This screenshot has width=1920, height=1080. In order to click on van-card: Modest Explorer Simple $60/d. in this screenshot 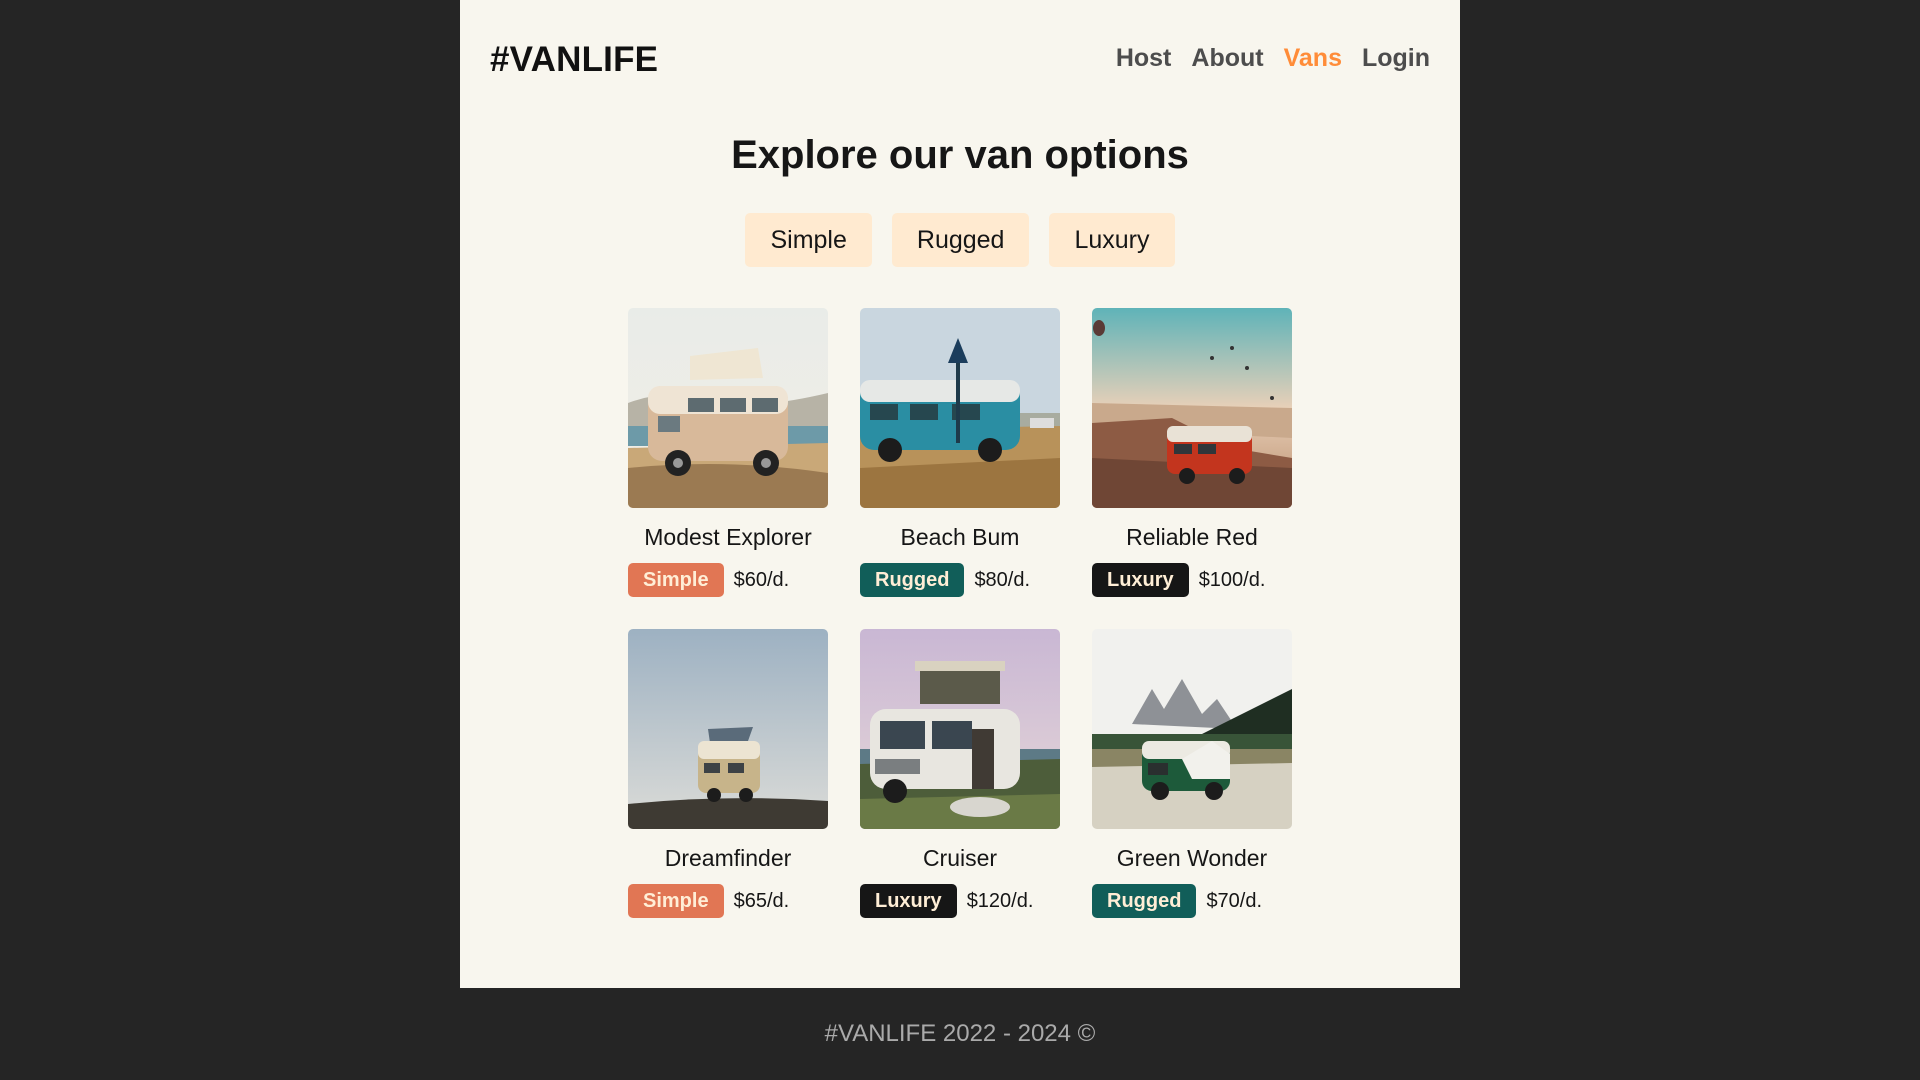, I will do `click(728, 452)`.